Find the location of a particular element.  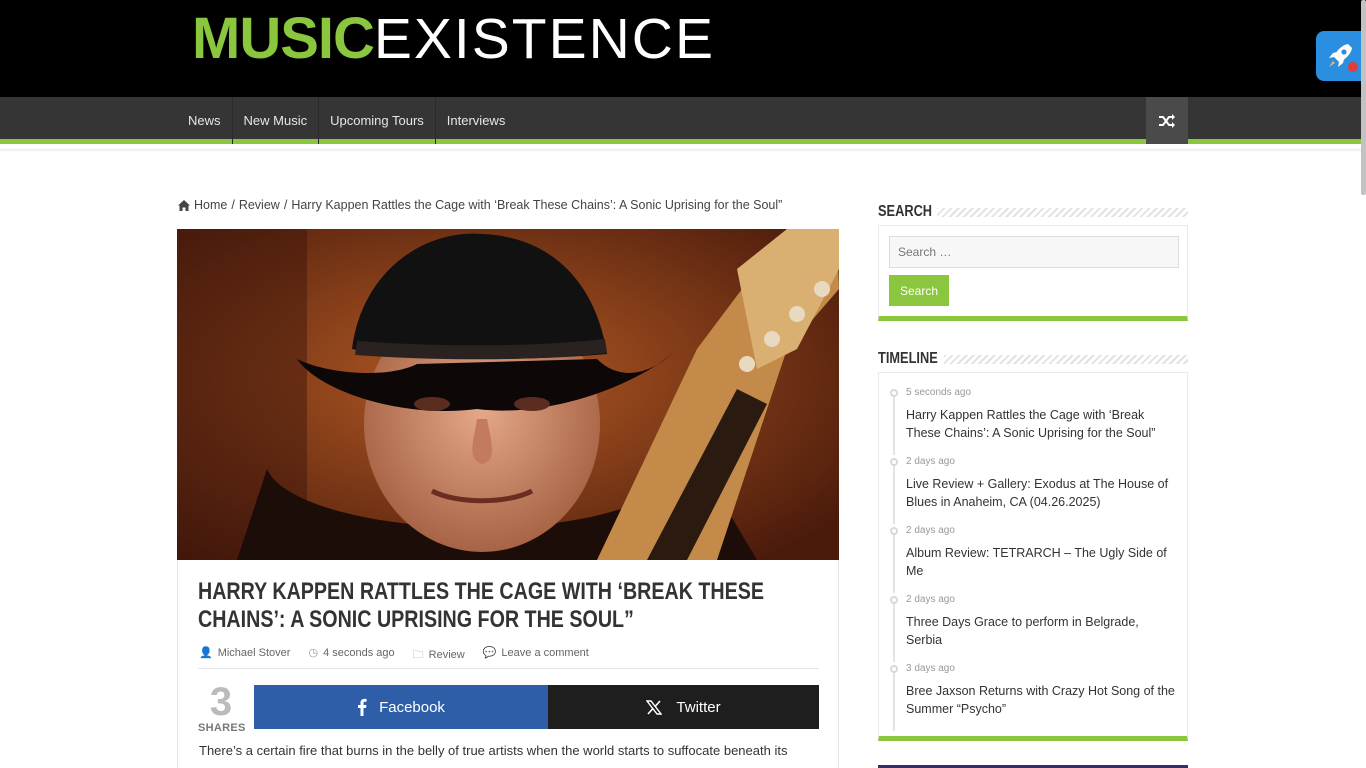

share-count-number: 3 is located at coordinates (221, 702).